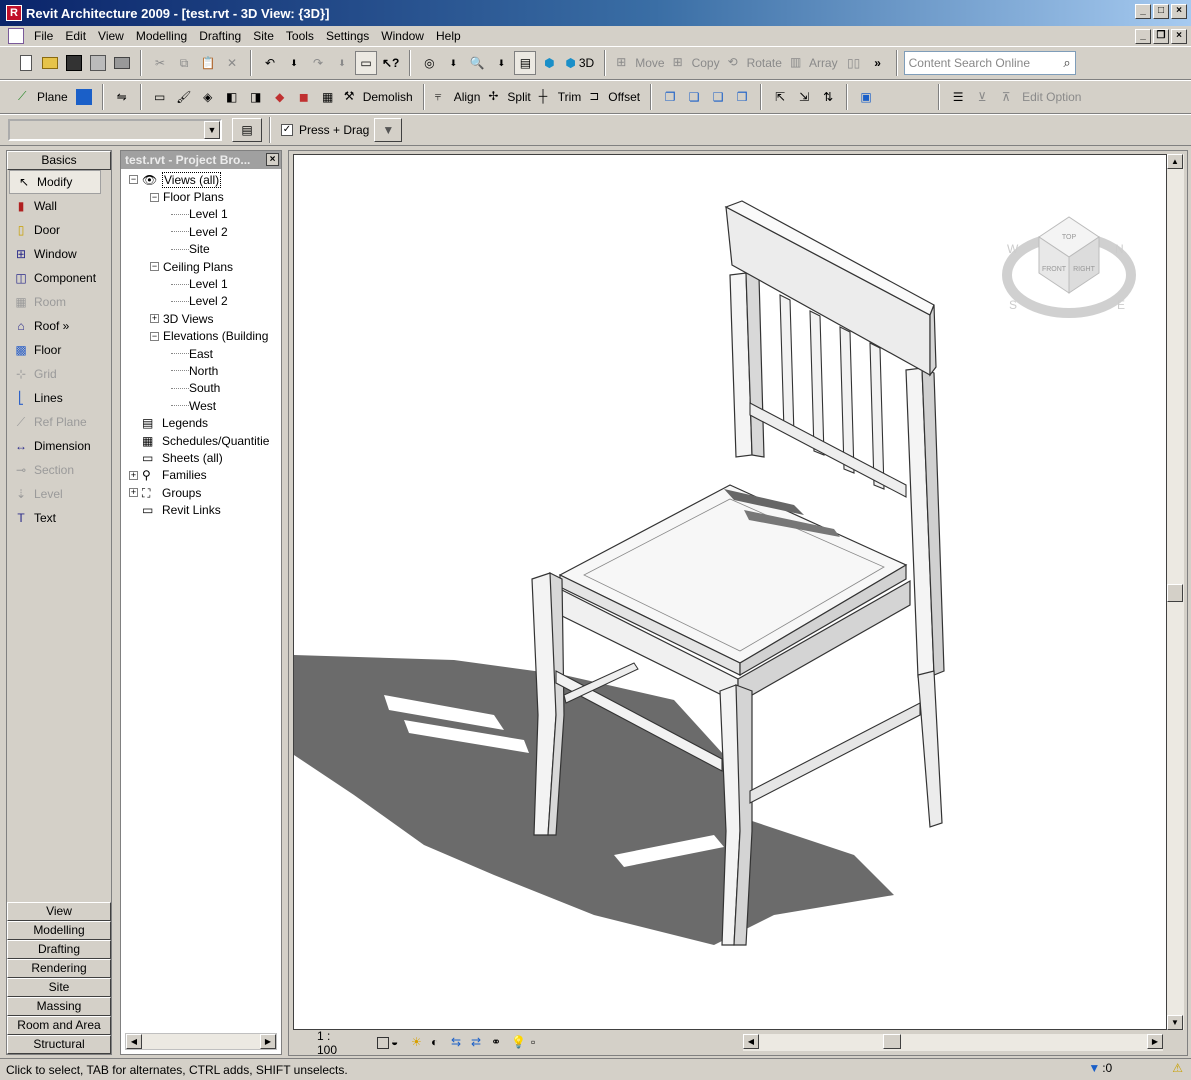 The image size is (1191, 1080). Describe the element at coordinates (201, 353) in the screenshot. I see `tree-item: East` at that location.